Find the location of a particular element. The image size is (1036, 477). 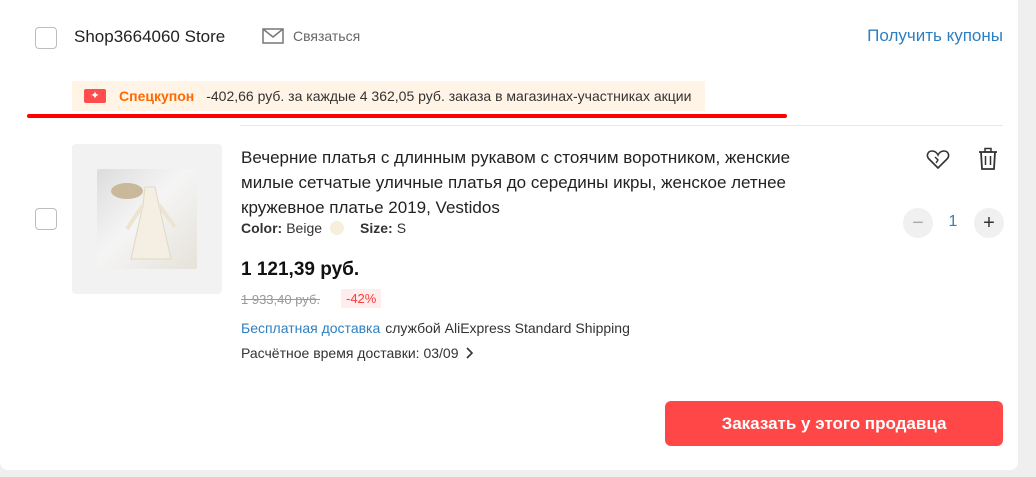

price: 1 121,39 руб. is located at coordinates (300, 269).